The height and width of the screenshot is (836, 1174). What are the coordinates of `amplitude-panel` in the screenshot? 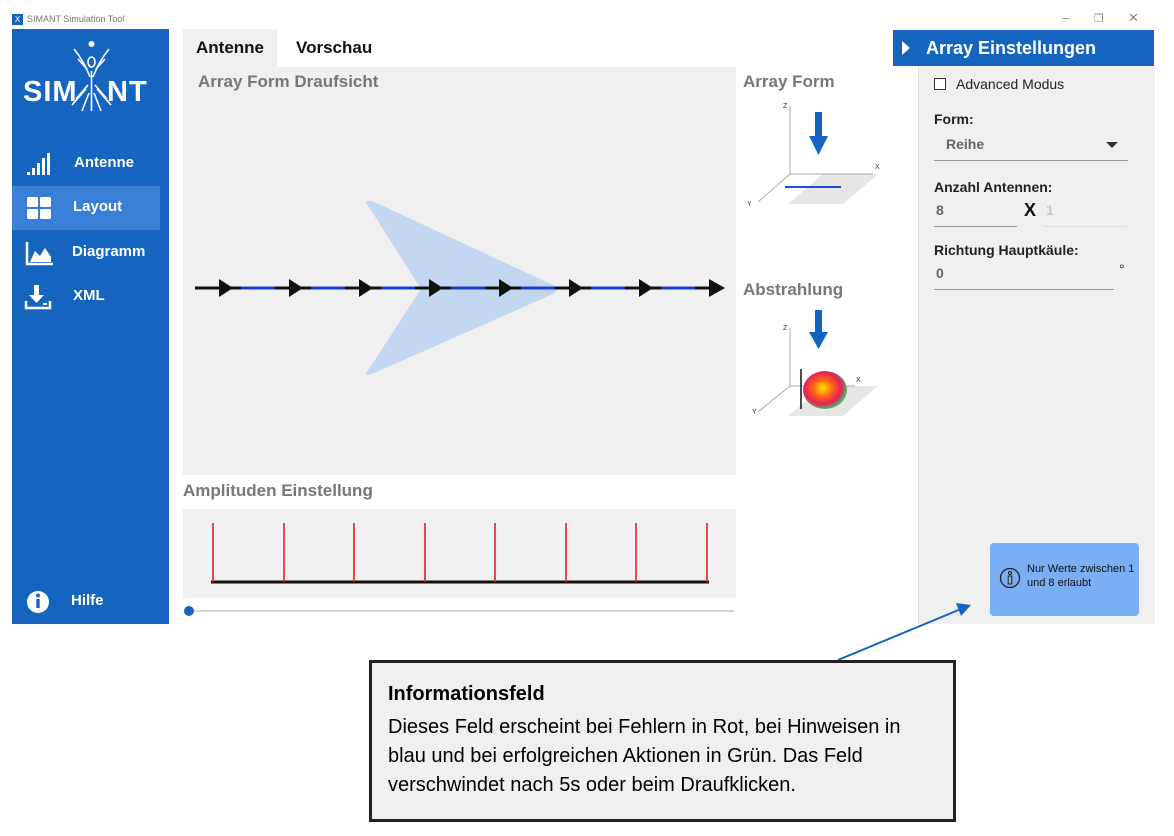 It's located at (459, 553).